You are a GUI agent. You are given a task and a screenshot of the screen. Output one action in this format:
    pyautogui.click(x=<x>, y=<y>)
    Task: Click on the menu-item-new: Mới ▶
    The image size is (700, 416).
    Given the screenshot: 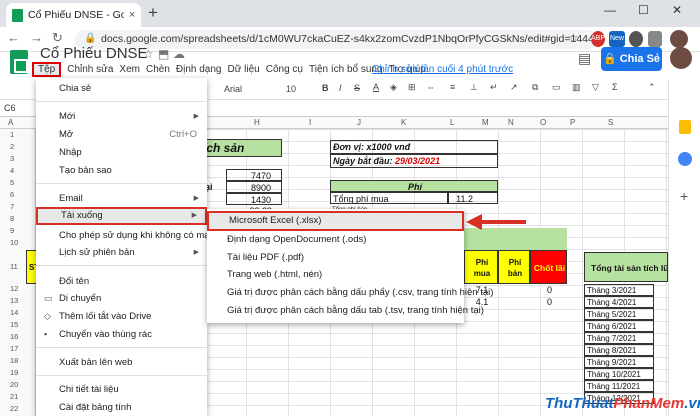 What is the action you would take?
    pyautogui.click(x=121, y=116)
    